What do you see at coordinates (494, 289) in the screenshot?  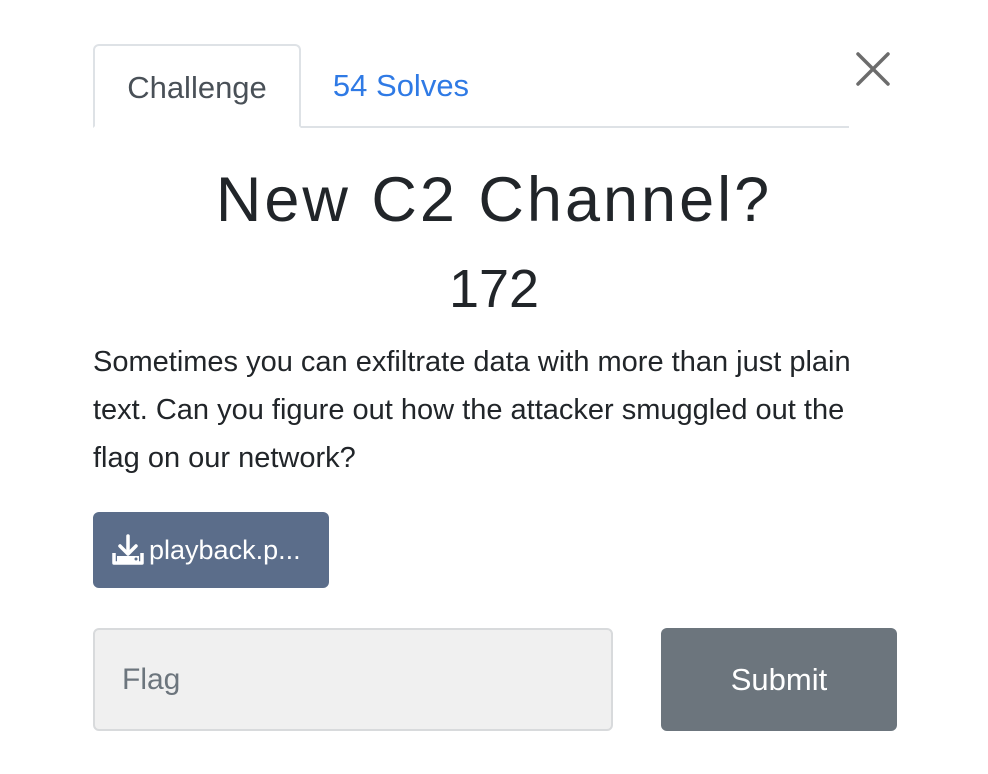 I see `challenge-points: 172` at bounding box center [494, 289].